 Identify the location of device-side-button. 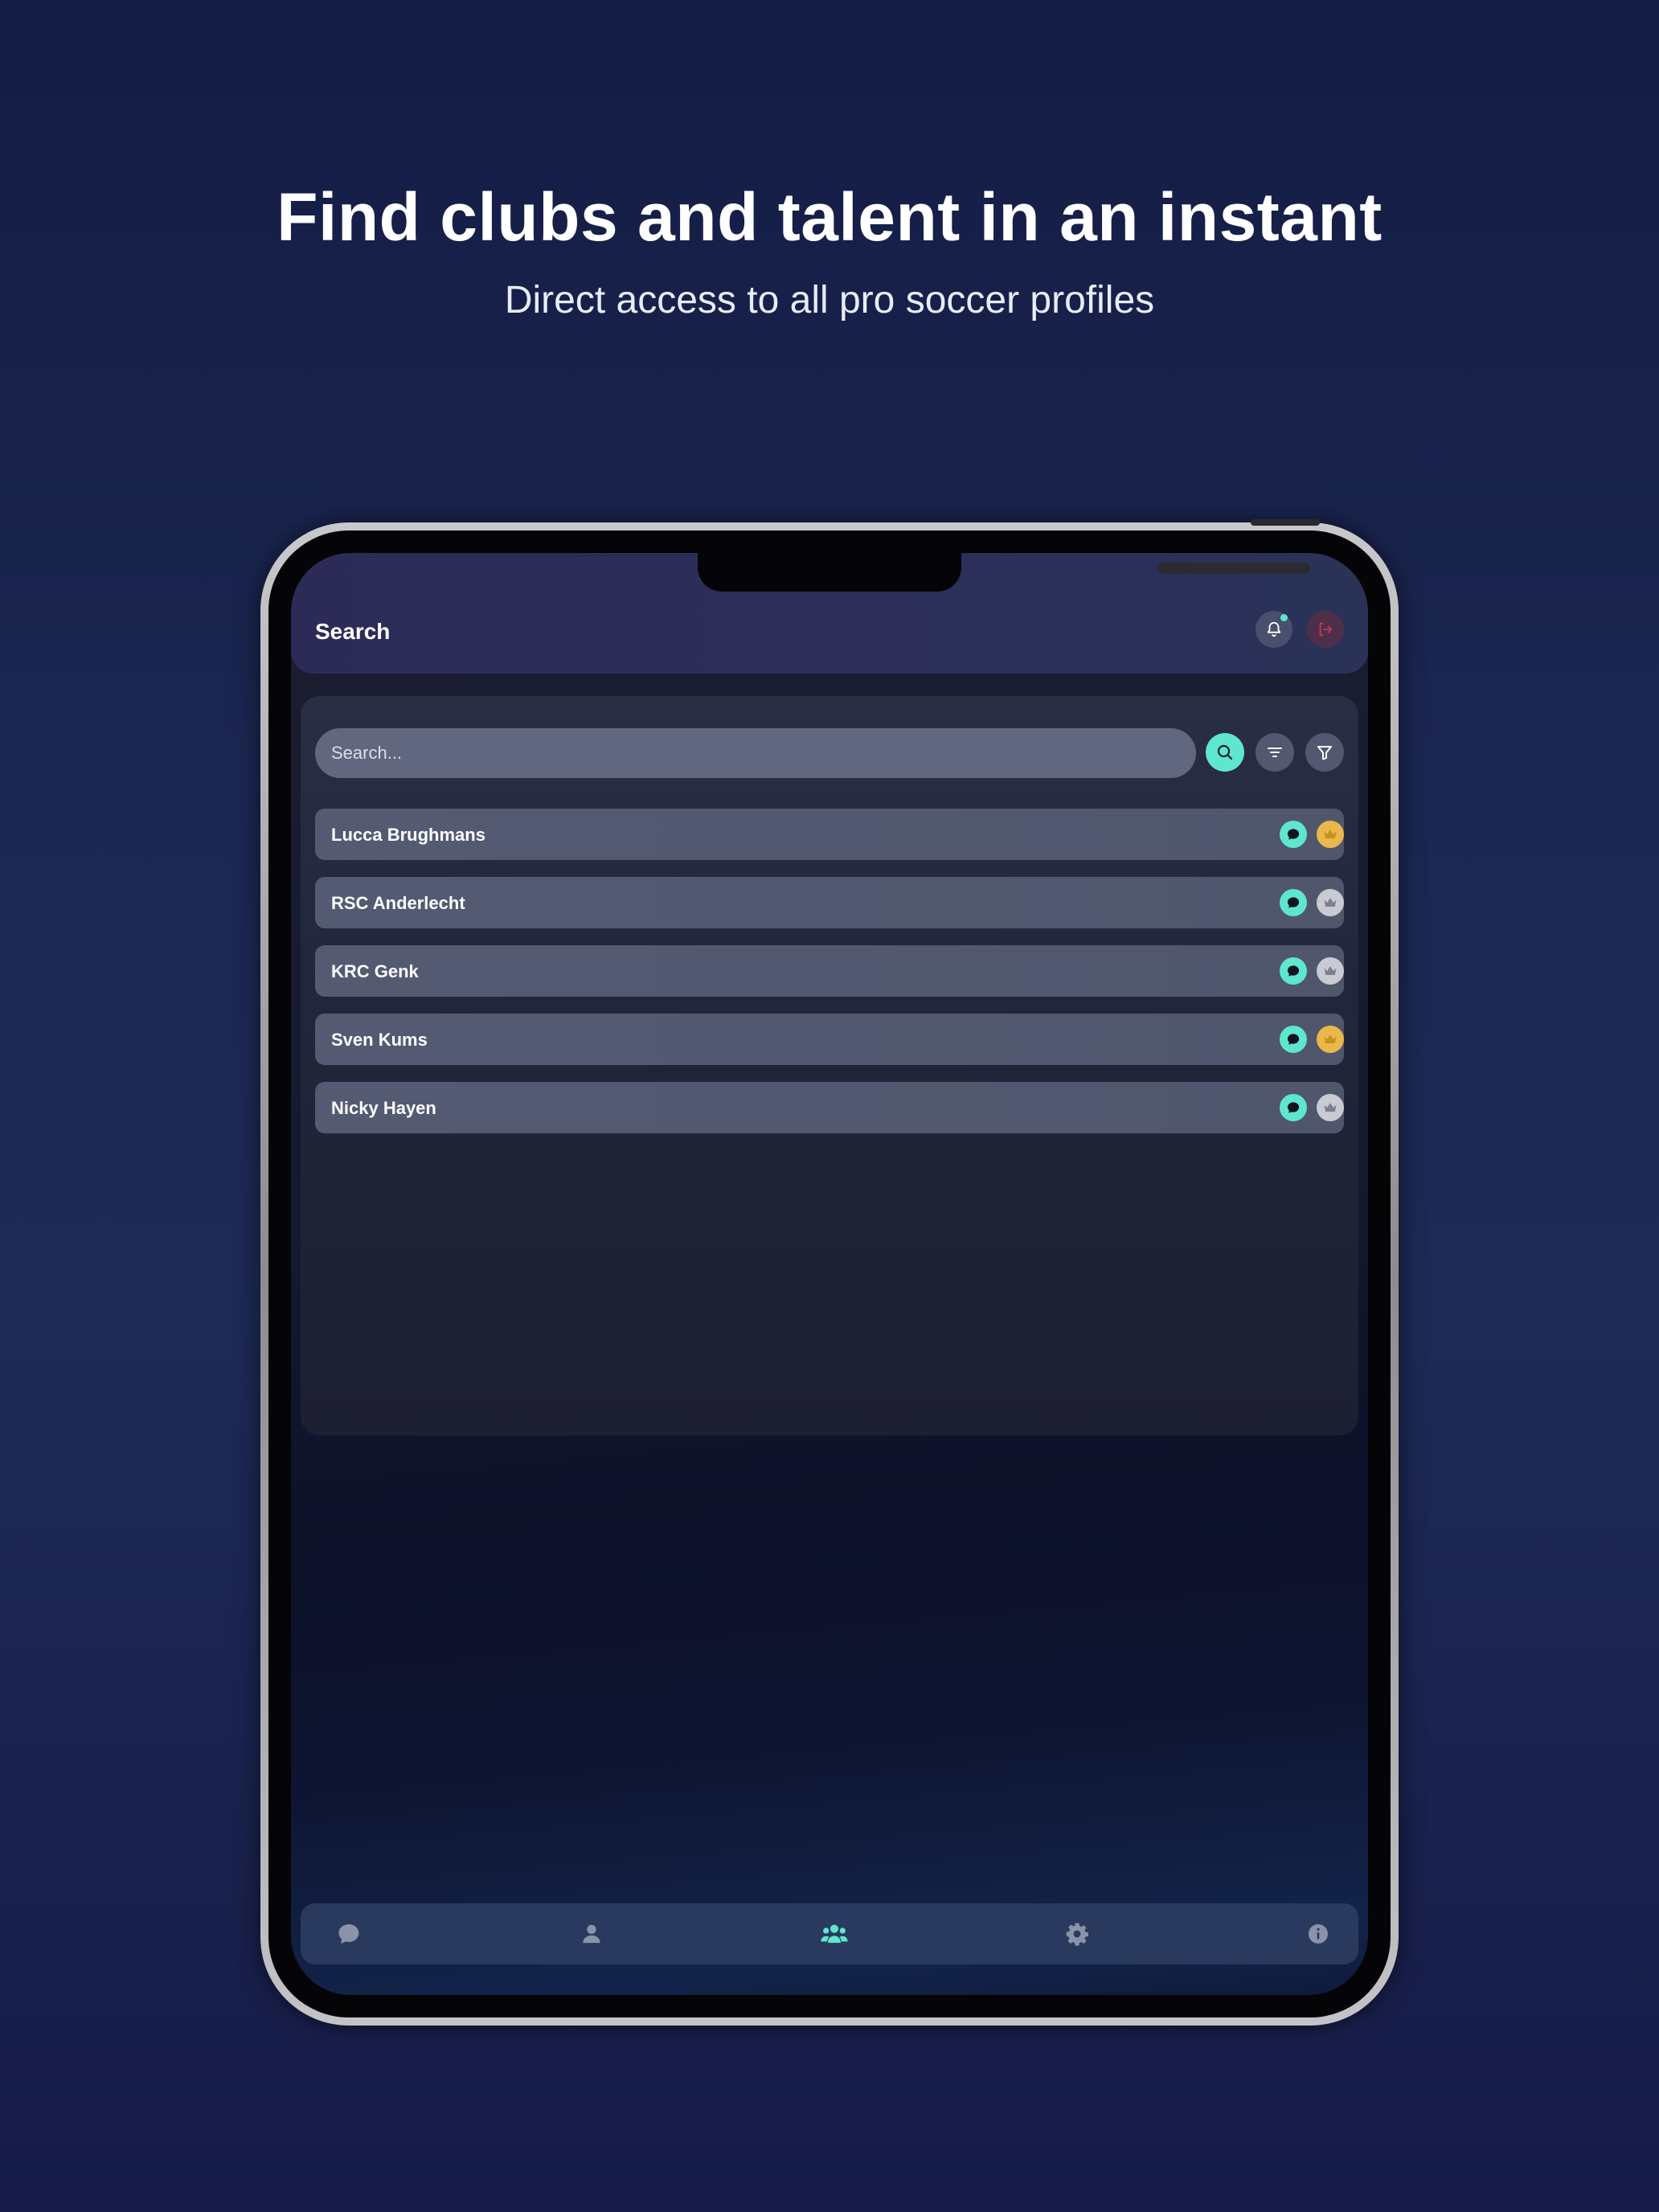
(1285, 522).